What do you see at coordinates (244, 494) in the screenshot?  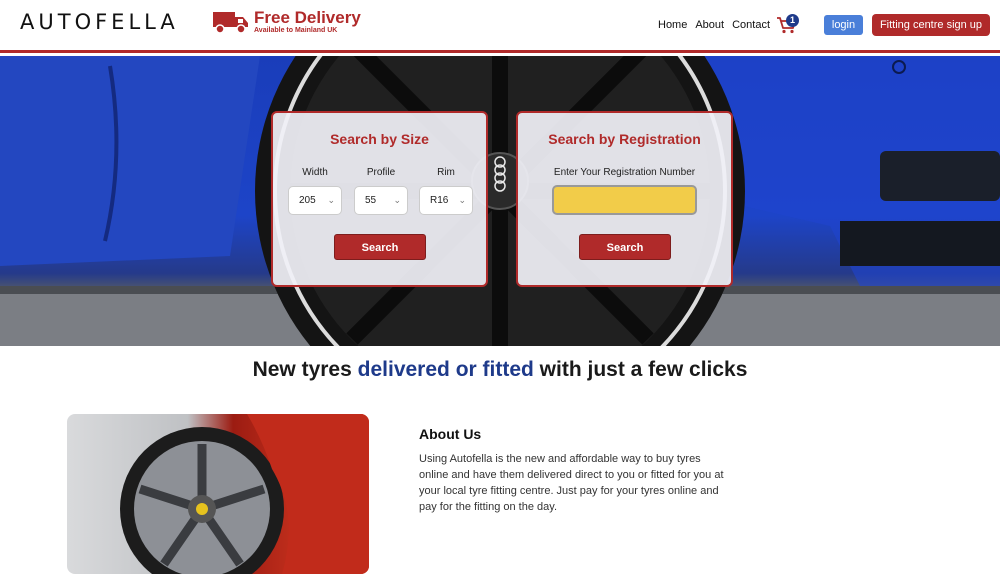 I see `red-car-wheel-illustration` at bounding box center [244, 494].